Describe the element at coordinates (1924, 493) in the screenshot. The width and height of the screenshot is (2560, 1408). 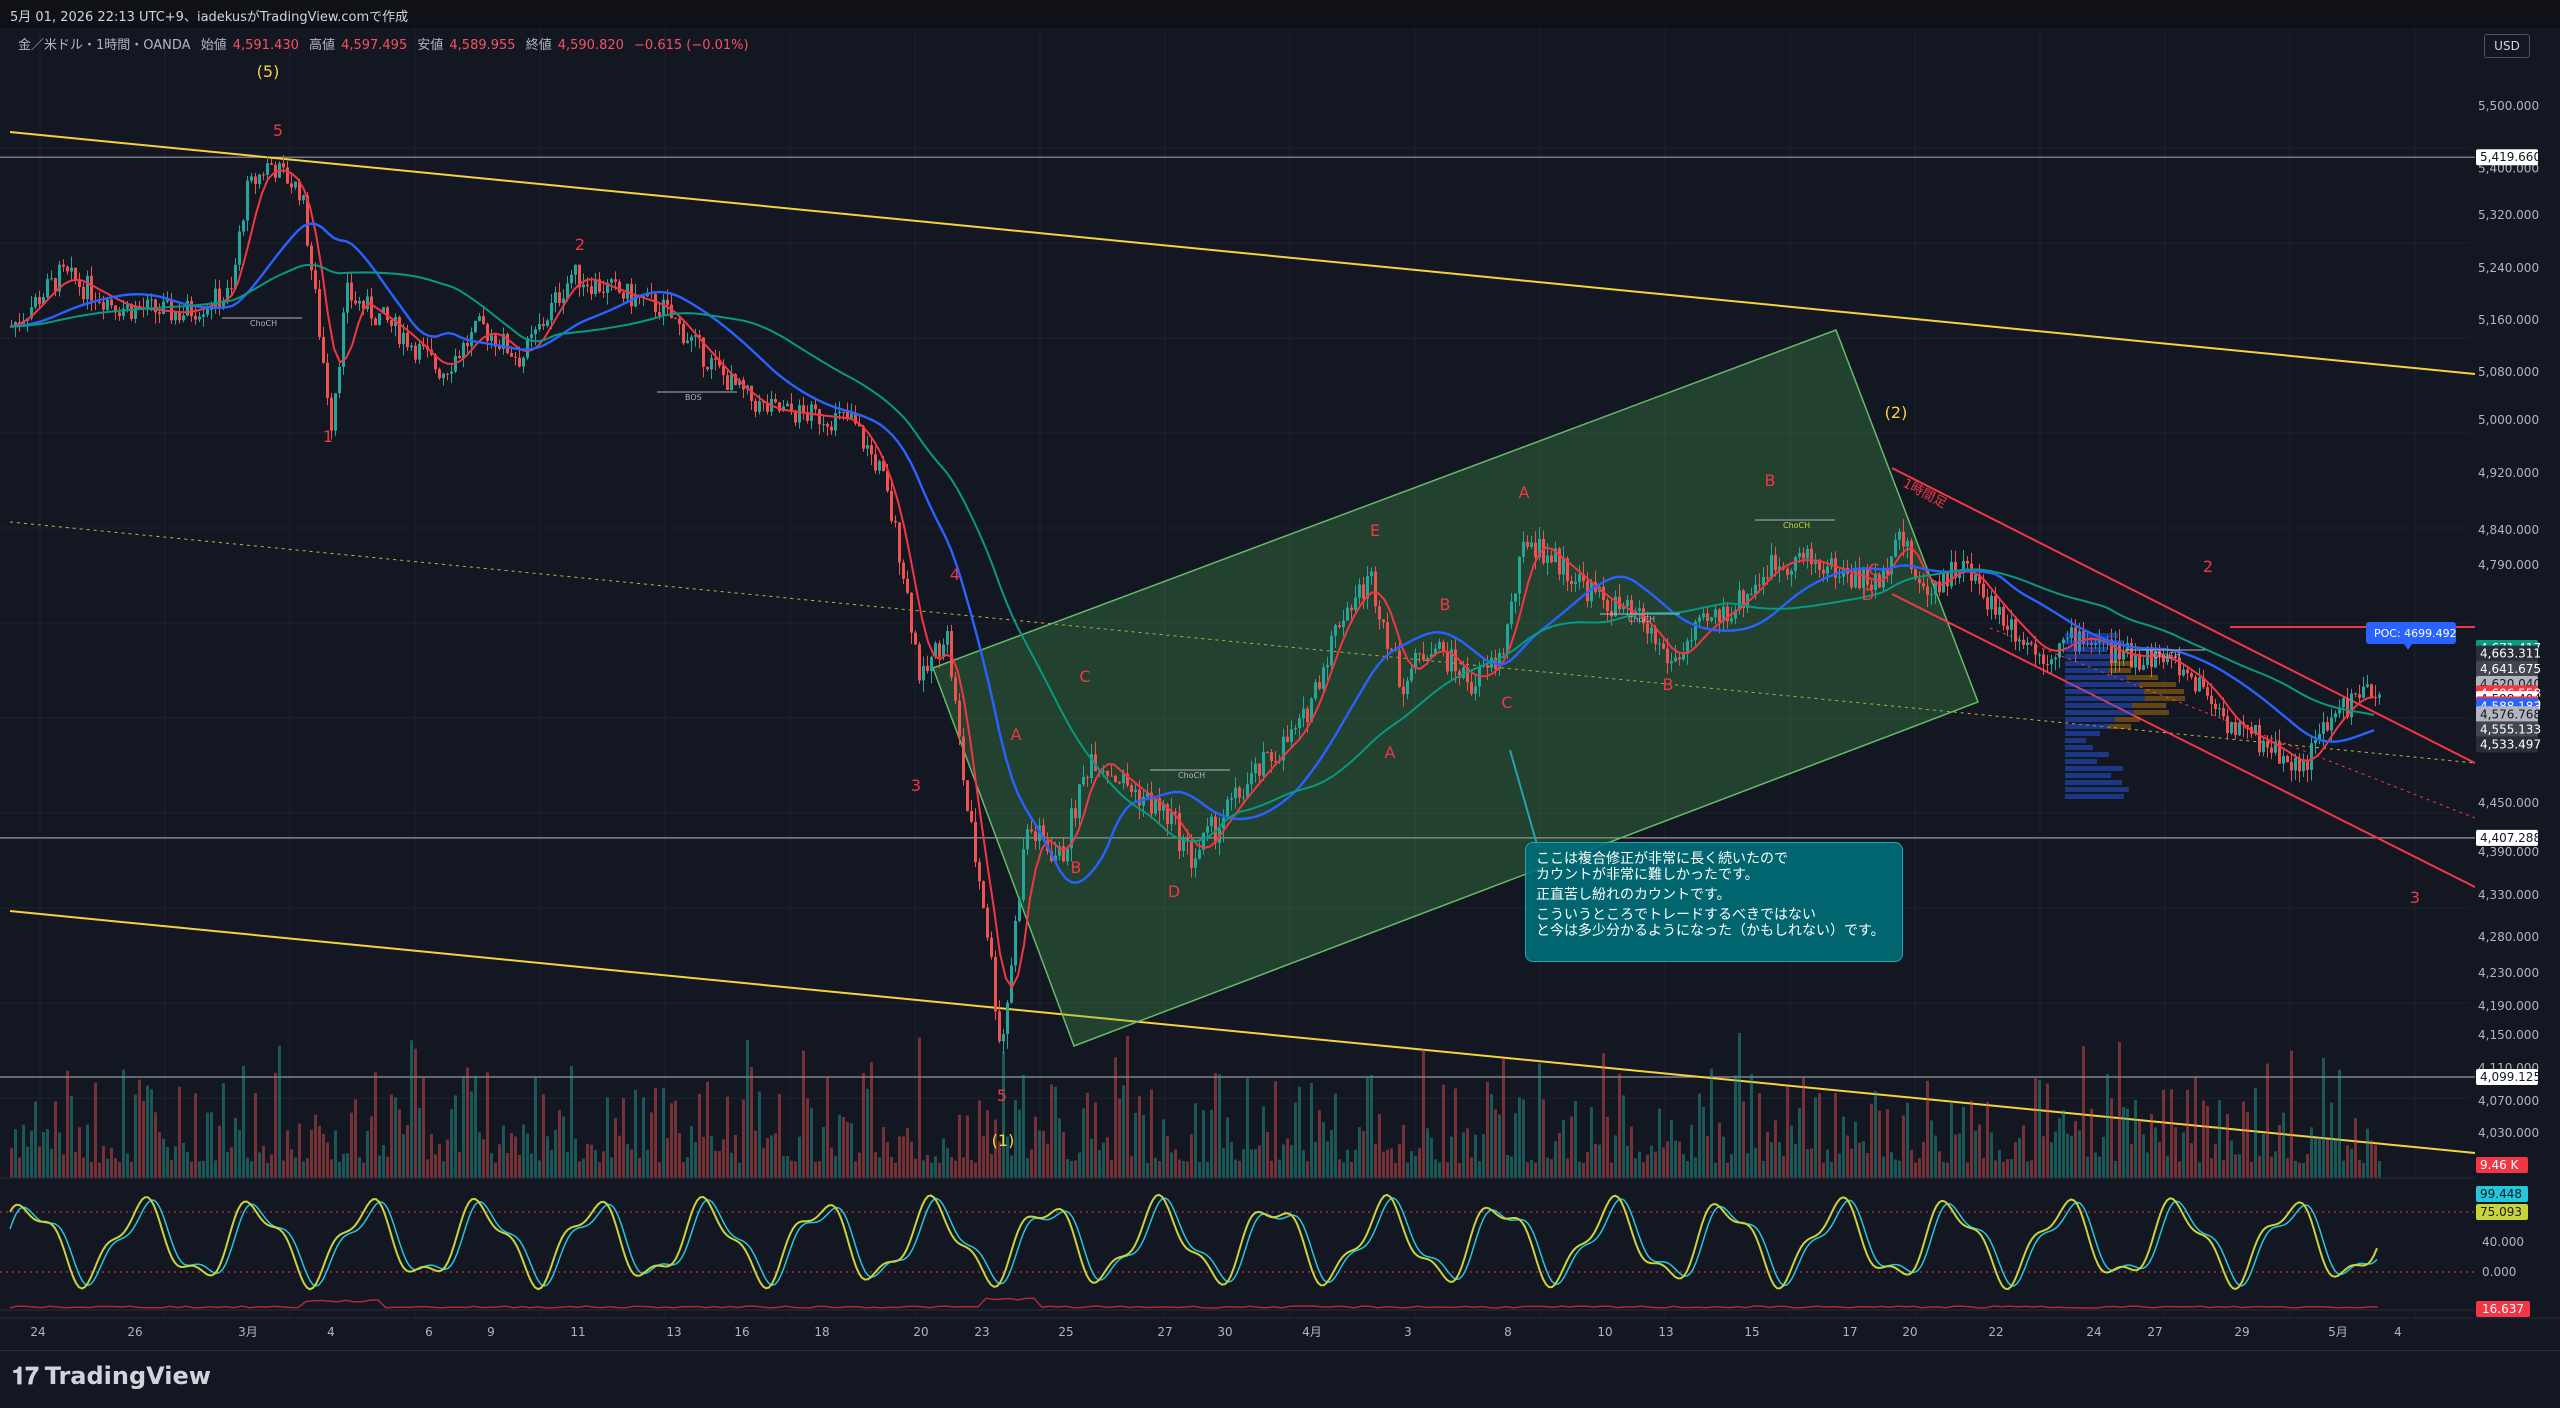
I see `channel-label: 1時間足` at that location.